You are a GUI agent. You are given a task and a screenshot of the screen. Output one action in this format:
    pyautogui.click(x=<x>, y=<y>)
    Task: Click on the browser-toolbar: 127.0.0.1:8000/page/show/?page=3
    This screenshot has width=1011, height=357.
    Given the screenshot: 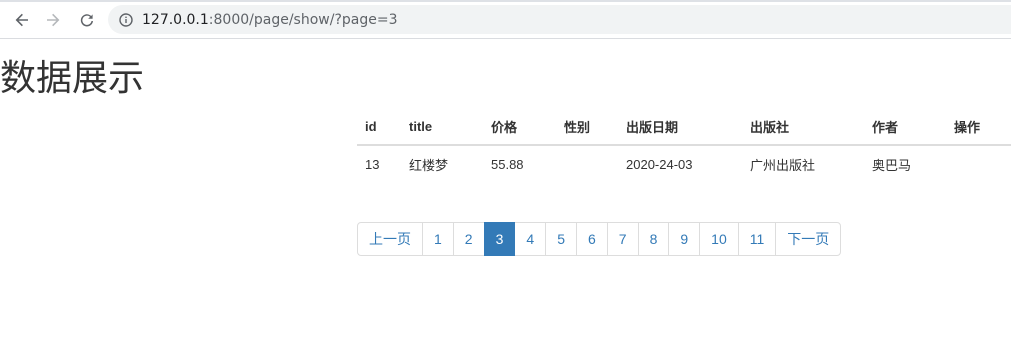 What is the action you would take?
    pyautogui.click(x=505, y=19)
    